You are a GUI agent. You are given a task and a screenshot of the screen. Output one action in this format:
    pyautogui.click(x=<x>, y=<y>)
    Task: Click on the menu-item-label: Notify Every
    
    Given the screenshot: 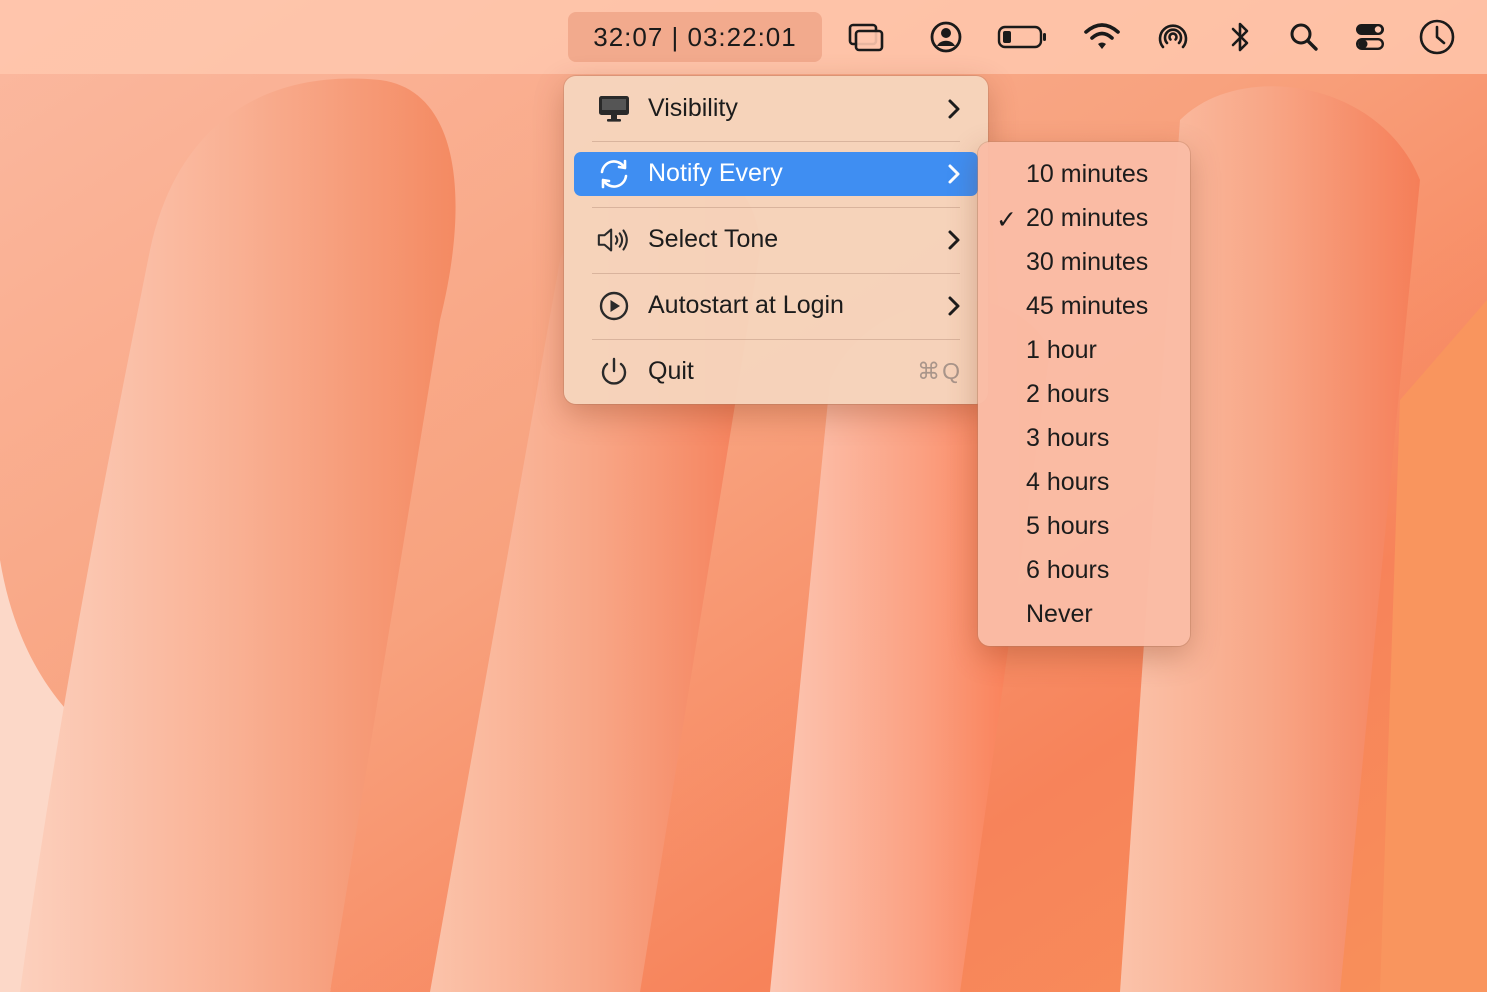 What is the action you would take?
    pyautogui.click(x=715, y=173)
    